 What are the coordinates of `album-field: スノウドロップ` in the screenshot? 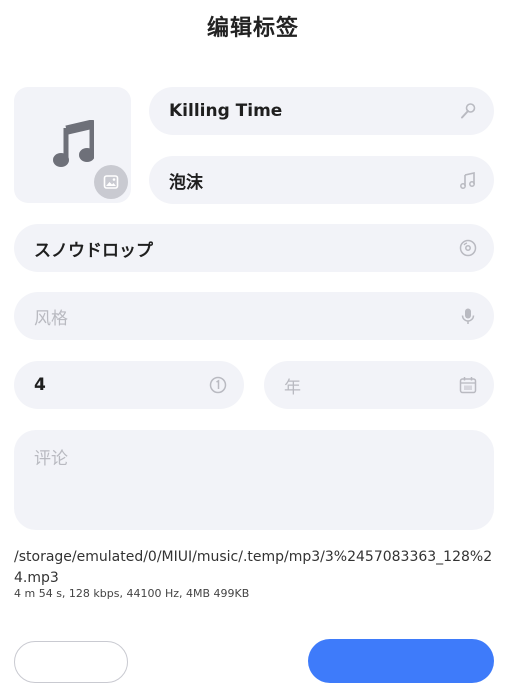 It's located at (254, 248).